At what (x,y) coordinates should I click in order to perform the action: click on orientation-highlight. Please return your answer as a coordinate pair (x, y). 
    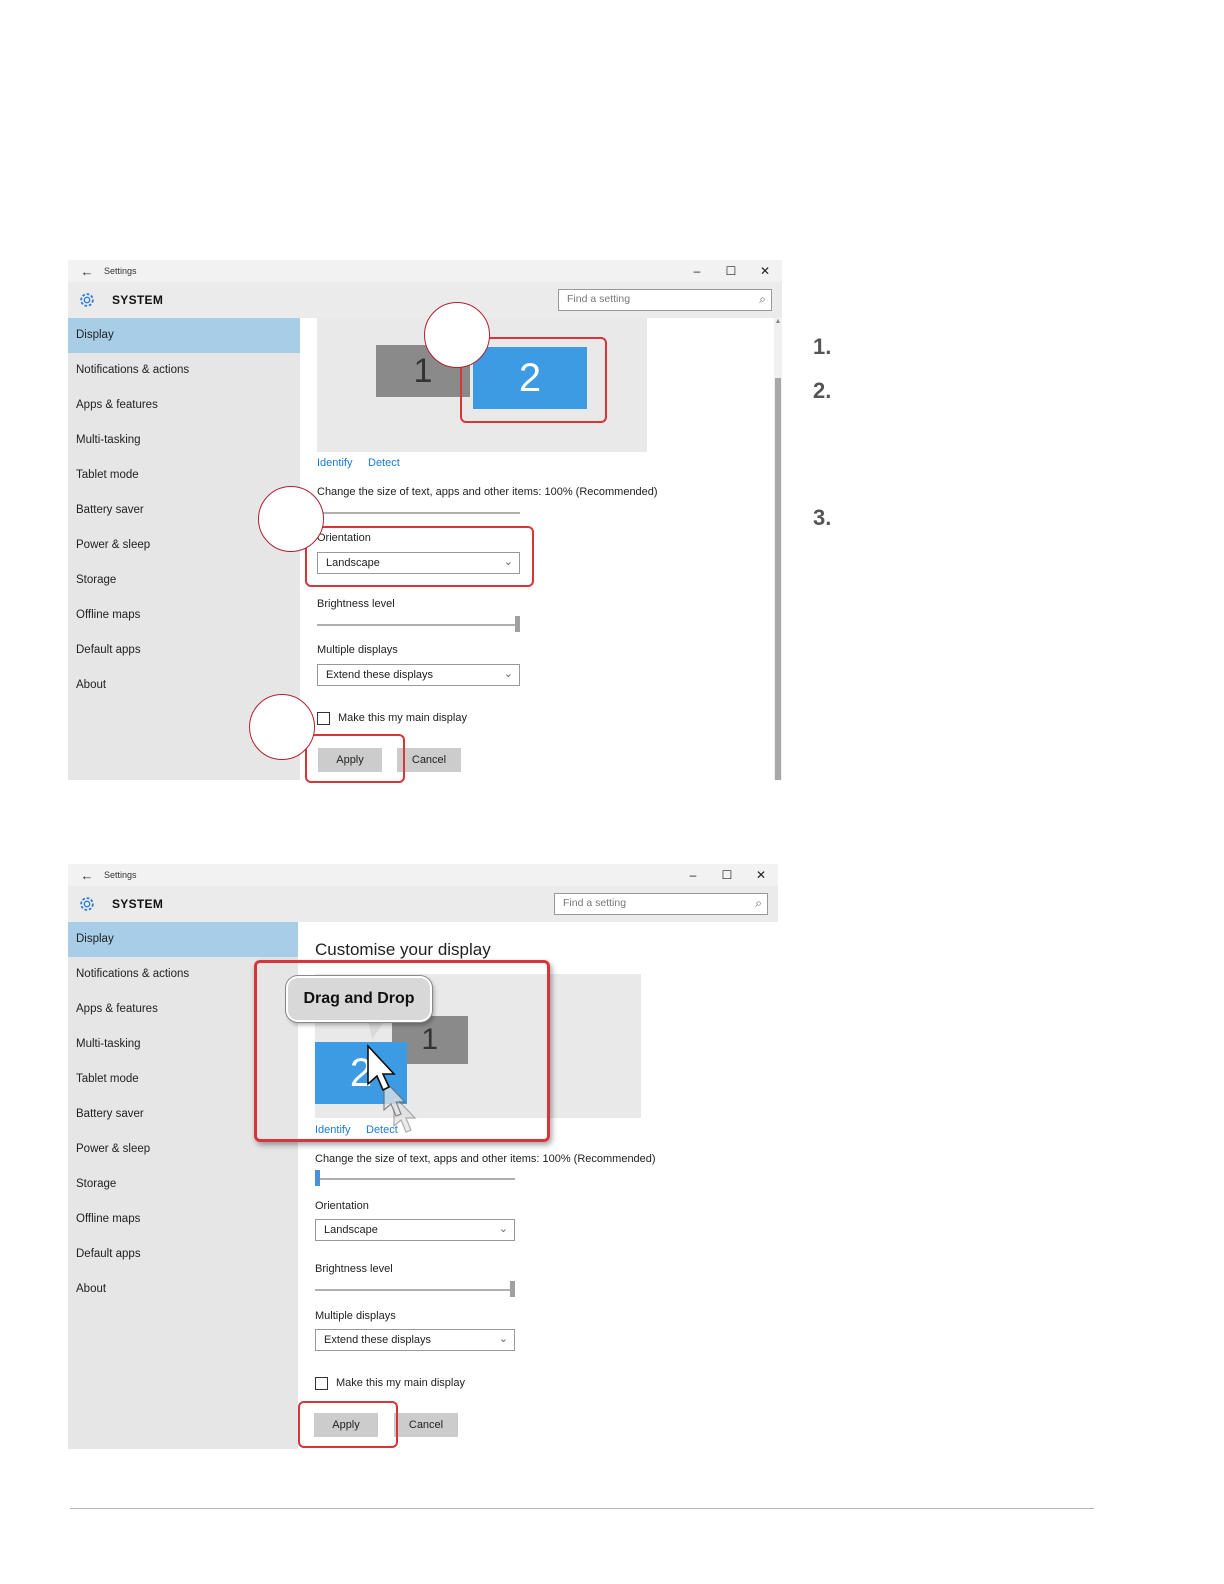
    Looking at the image, I should click on (419, 556).